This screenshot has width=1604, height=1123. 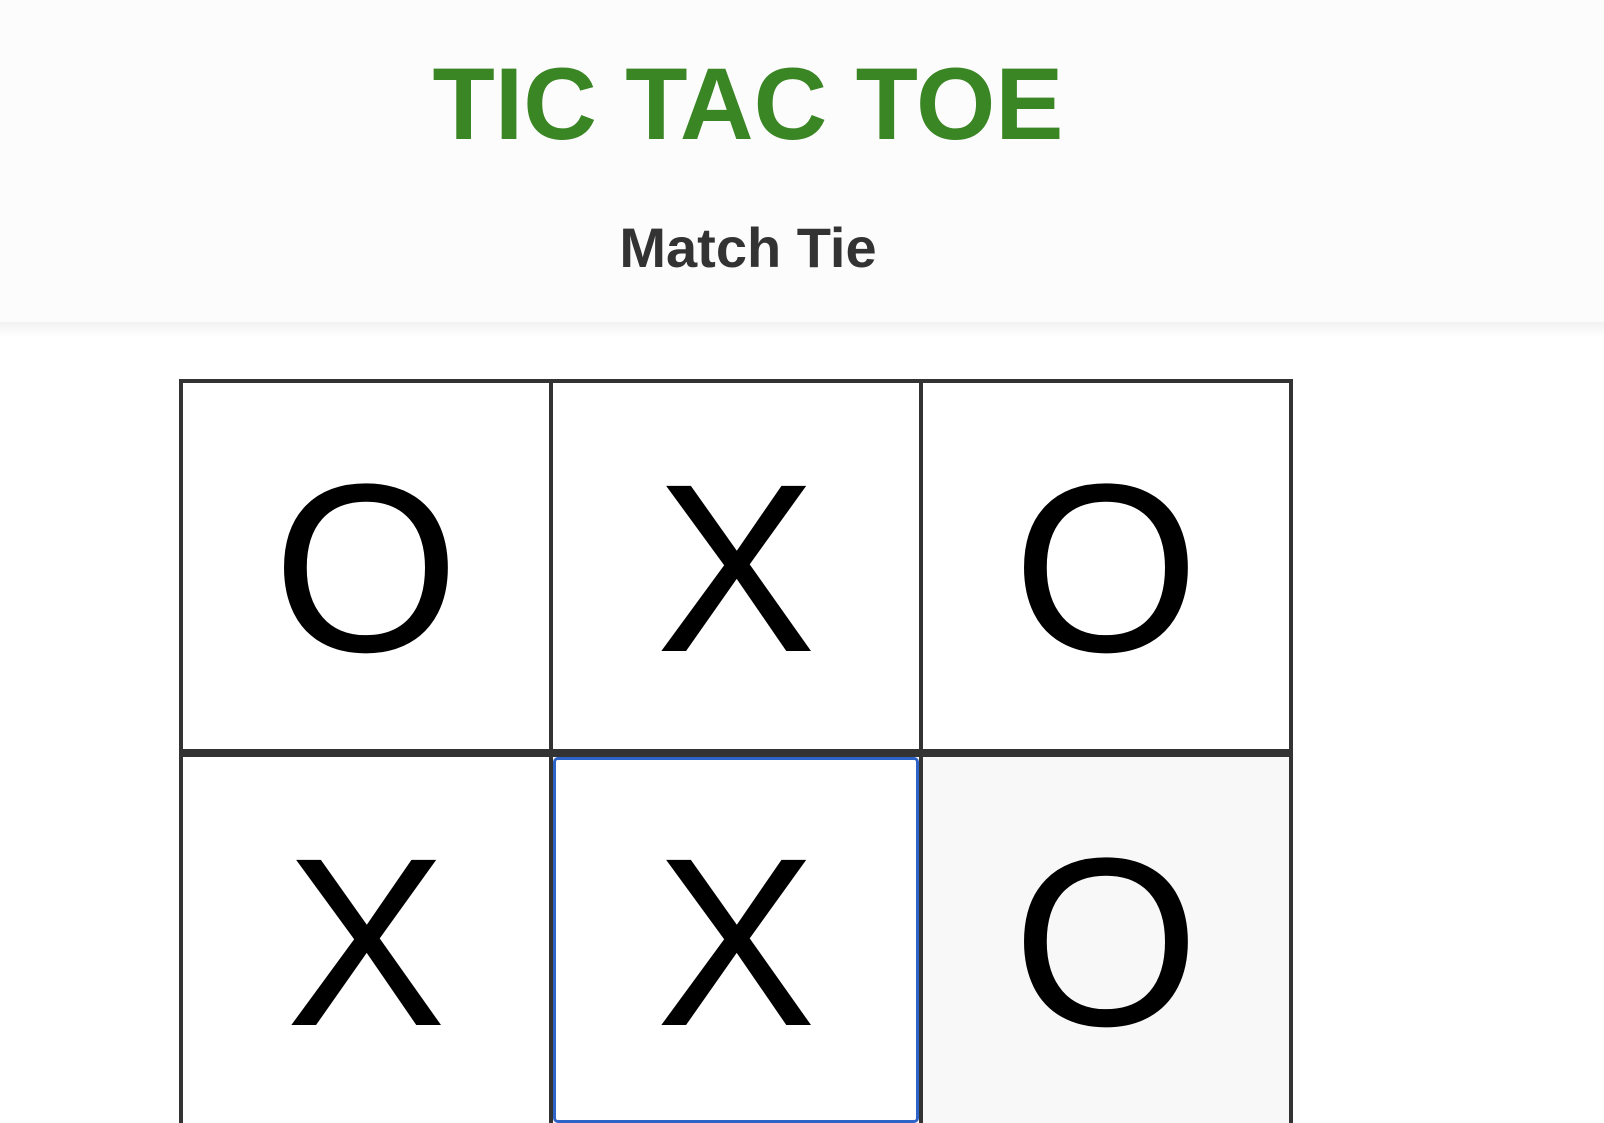 I want to click on match-status: Match Tie, so click(x=748, y=247).